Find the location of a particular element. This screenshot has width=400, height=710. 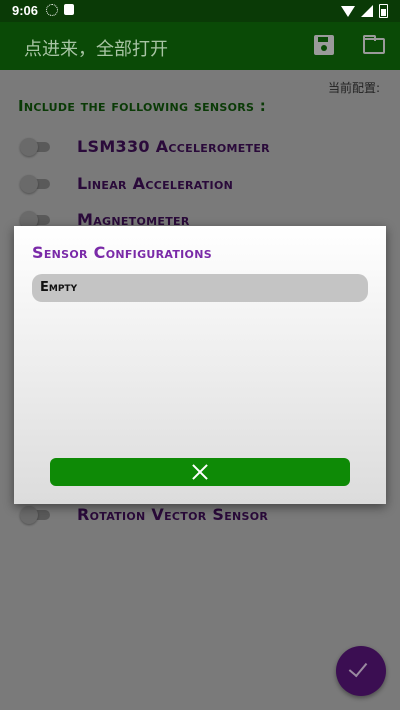

sensor-label: LSM330 Accelerometer is located at coordinates (173, 146).